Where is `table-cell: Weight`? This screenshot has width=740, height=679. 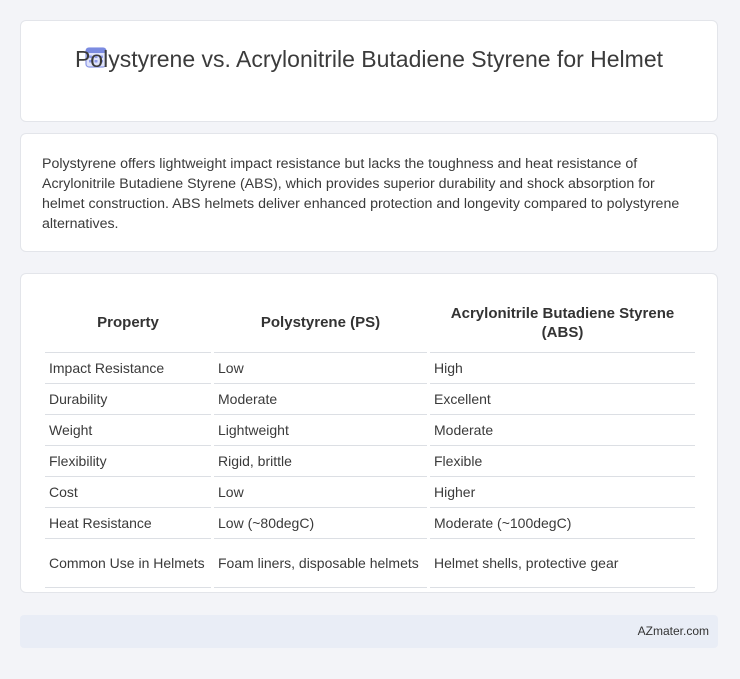 table-cell: Weight is located at coordinates (128, 430).